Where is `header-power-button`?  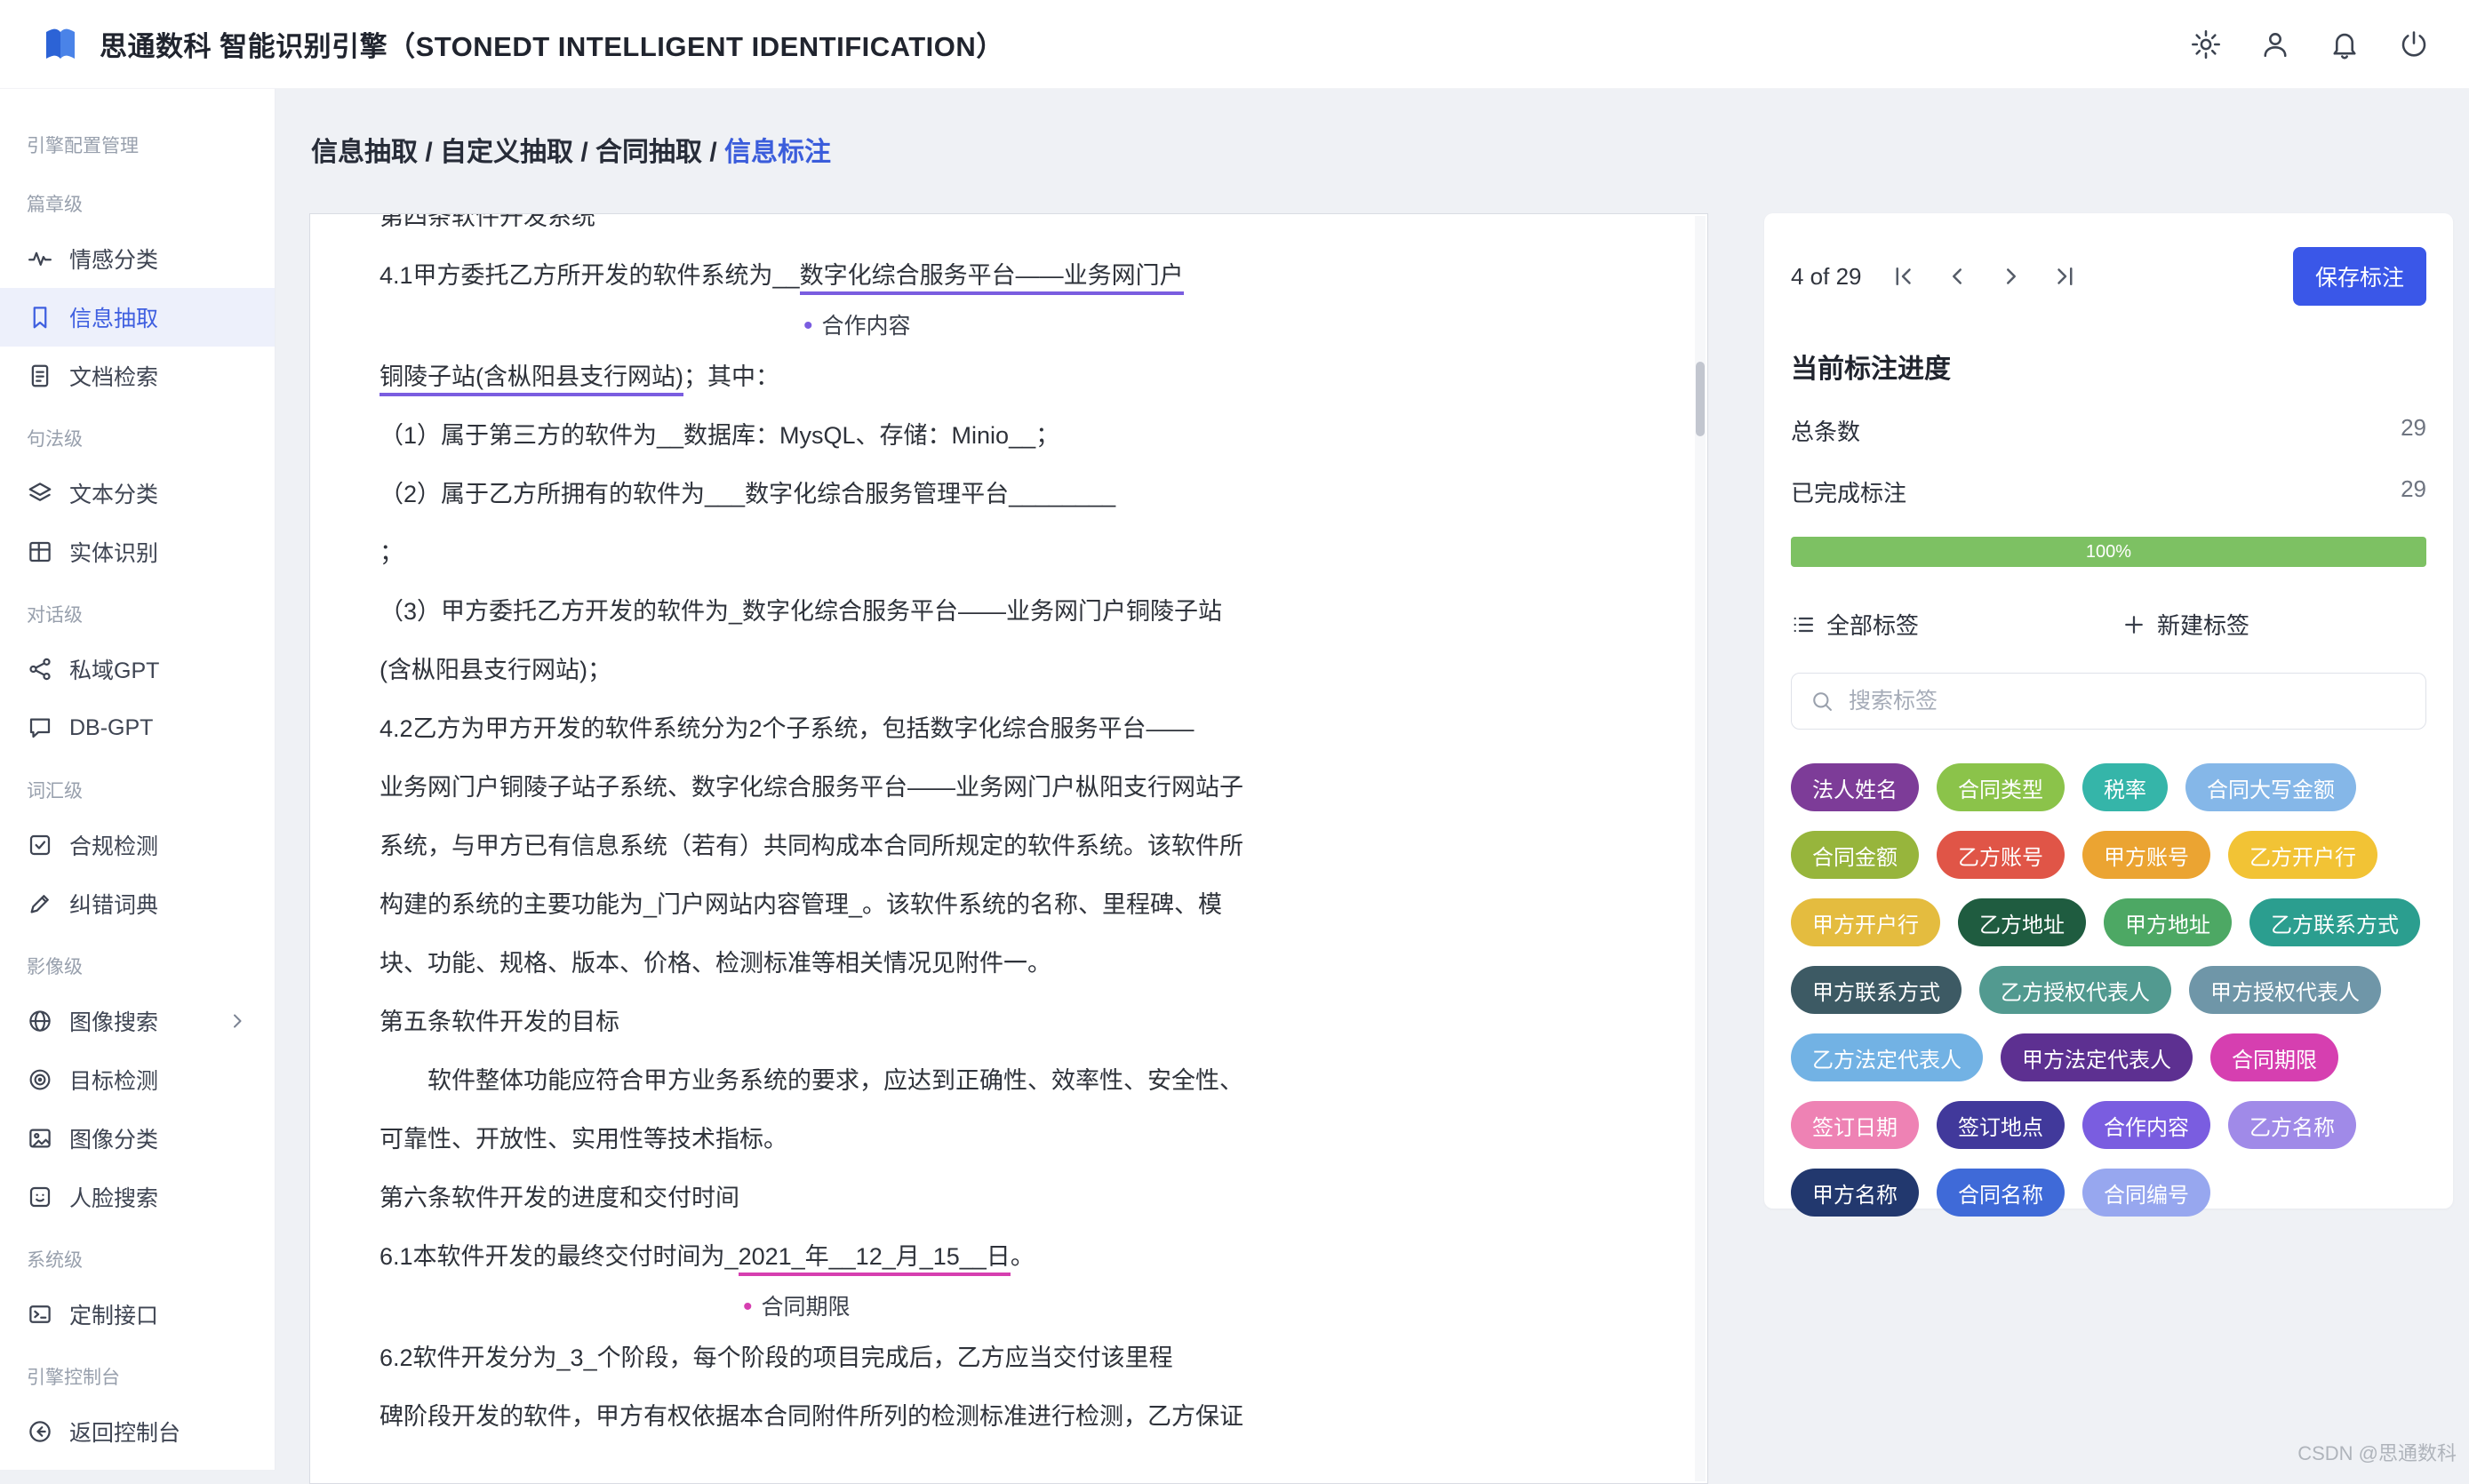 header-power-button is located at coordinates (2414, 44).